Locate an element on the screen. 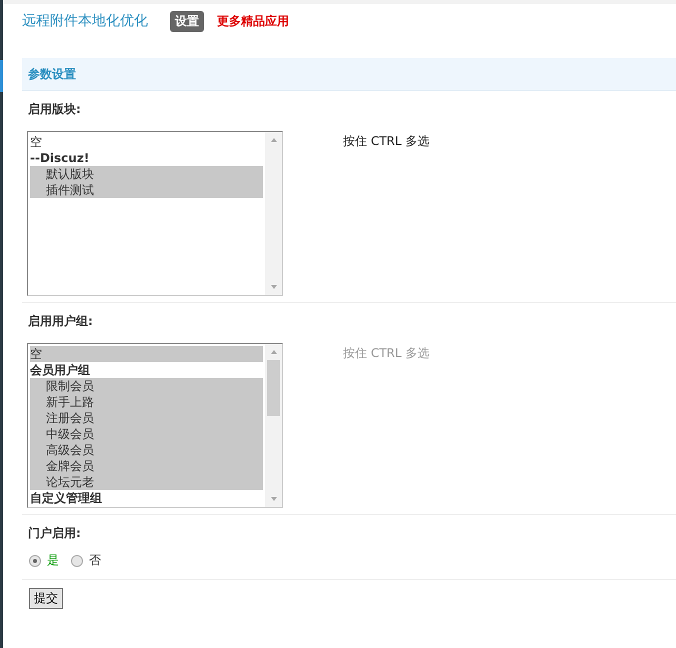 The height and width of the screenshot is (648, 676). list-option: 插件测试 is located at coordinates (146, 190).